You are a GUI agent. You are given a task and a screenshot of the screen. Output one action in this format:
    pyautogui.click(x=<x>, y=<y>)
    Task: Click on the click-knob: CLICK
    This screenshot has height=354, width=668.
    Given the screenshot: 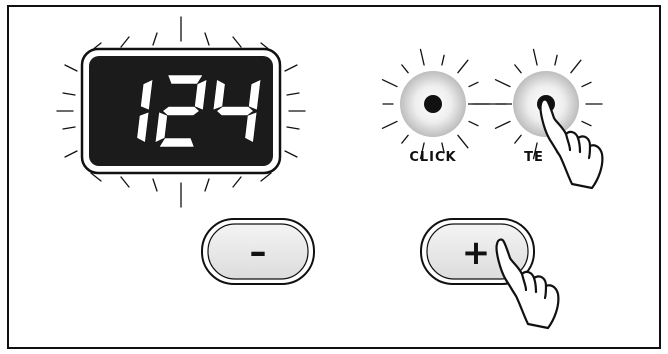 What is the action you would take?
    pyautogui.click(x=433, y=118)
    